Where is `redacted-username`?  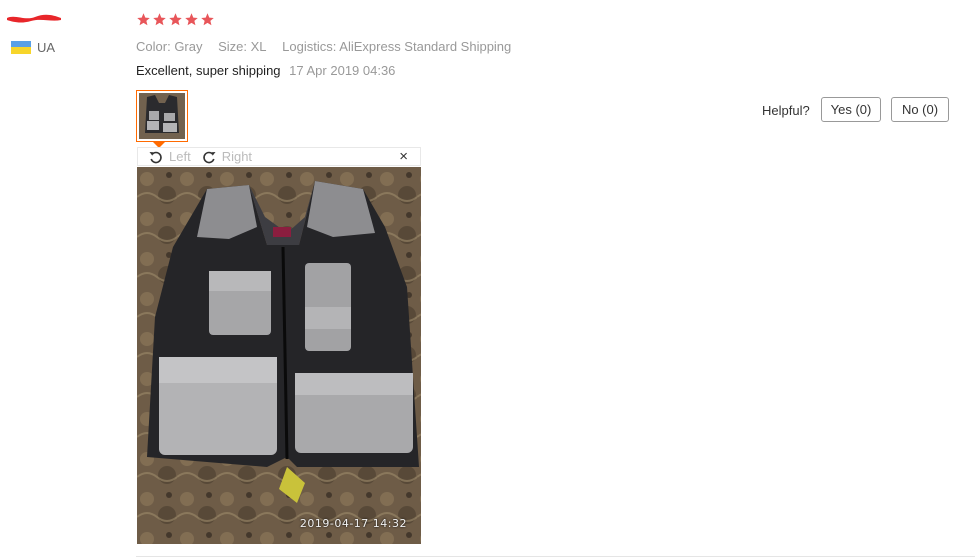 redacted-username is located at coordinates (34, 18).